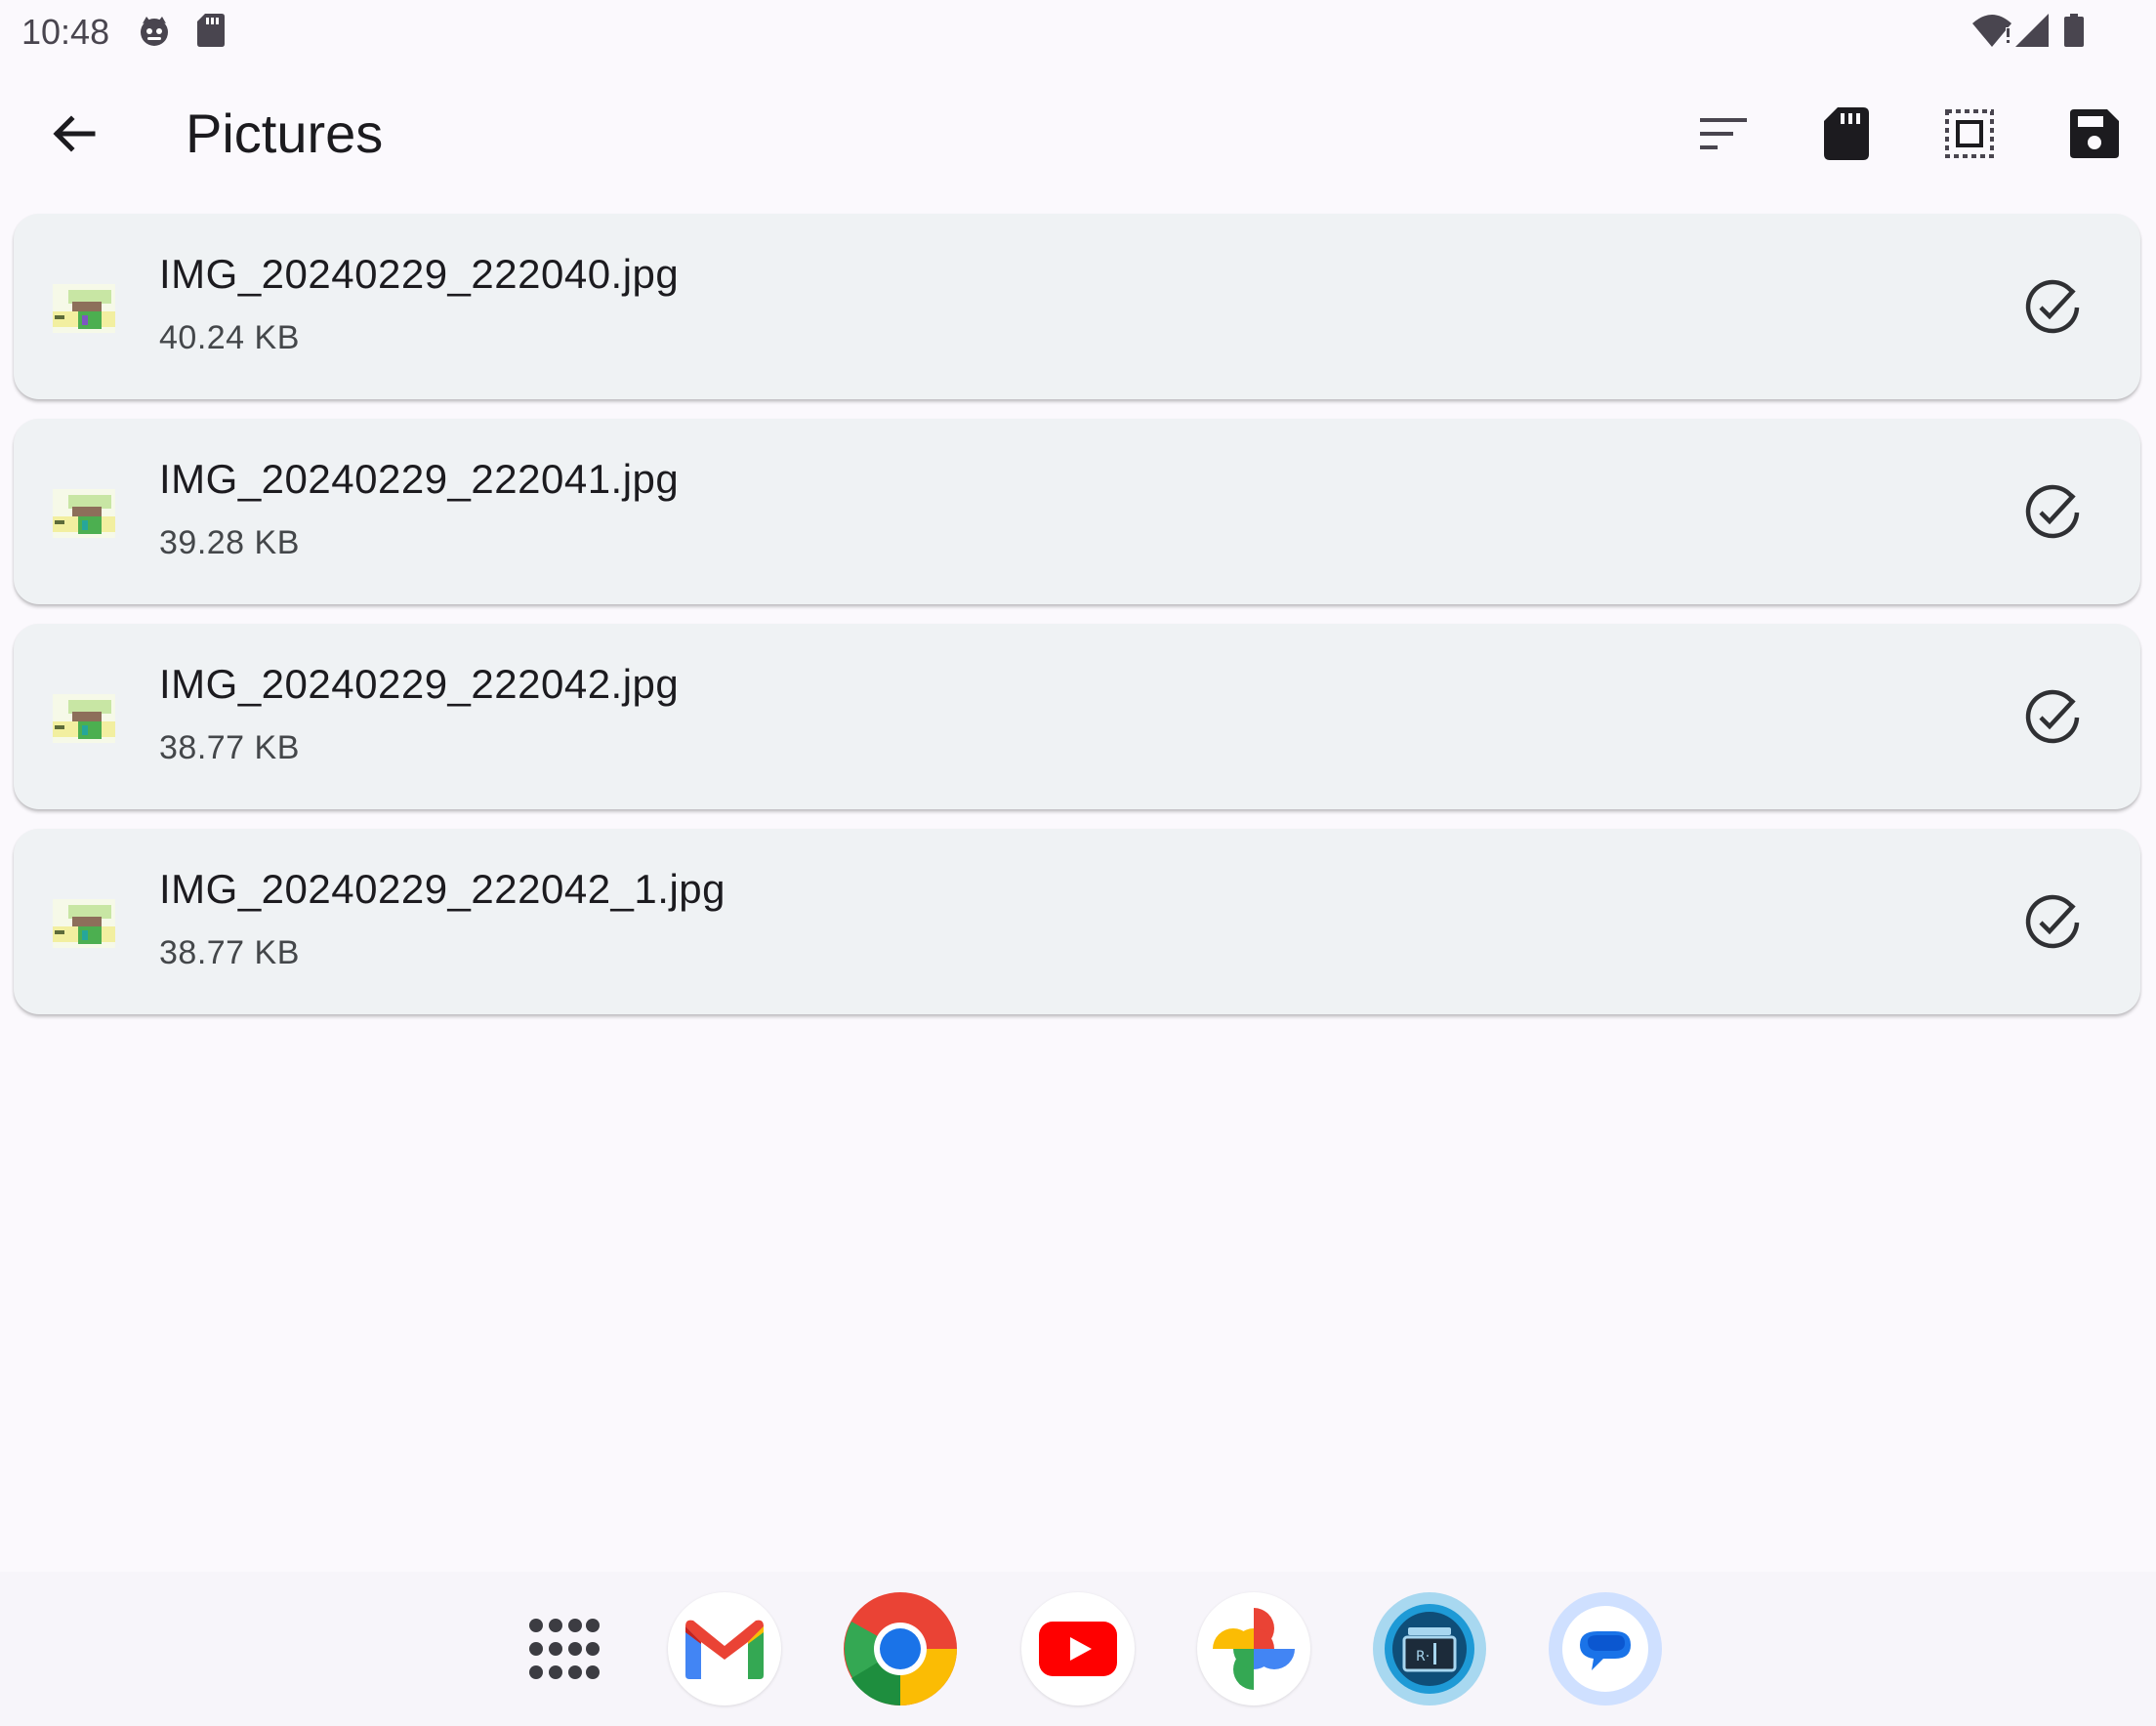 This screenshot has height=1726, width=2156. I want to click on sd-card-button, so click(1846, 134).